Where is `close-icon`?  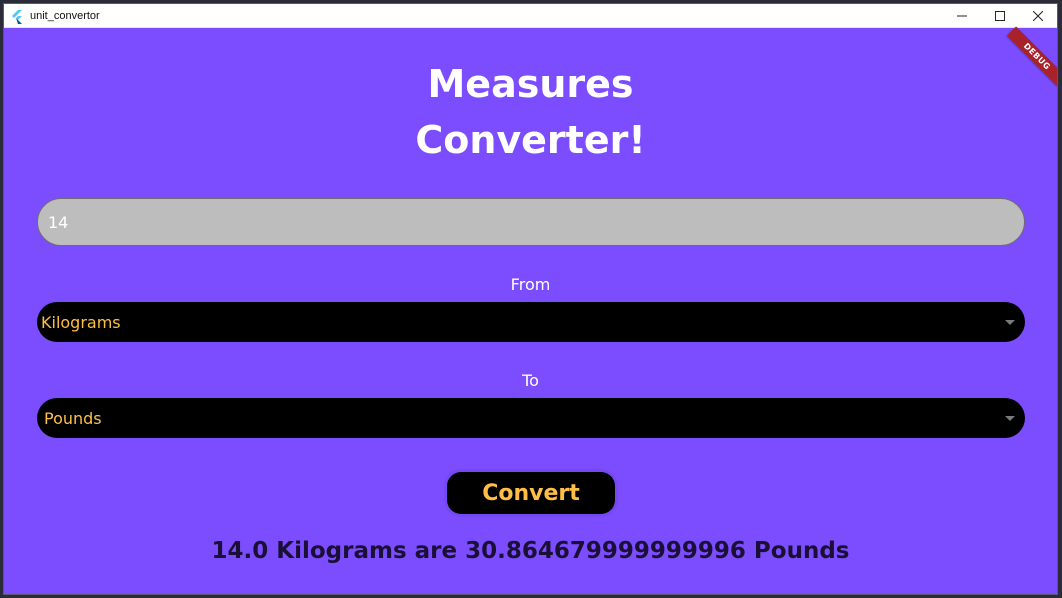 close-icon is located at coordinates (1038, 15).